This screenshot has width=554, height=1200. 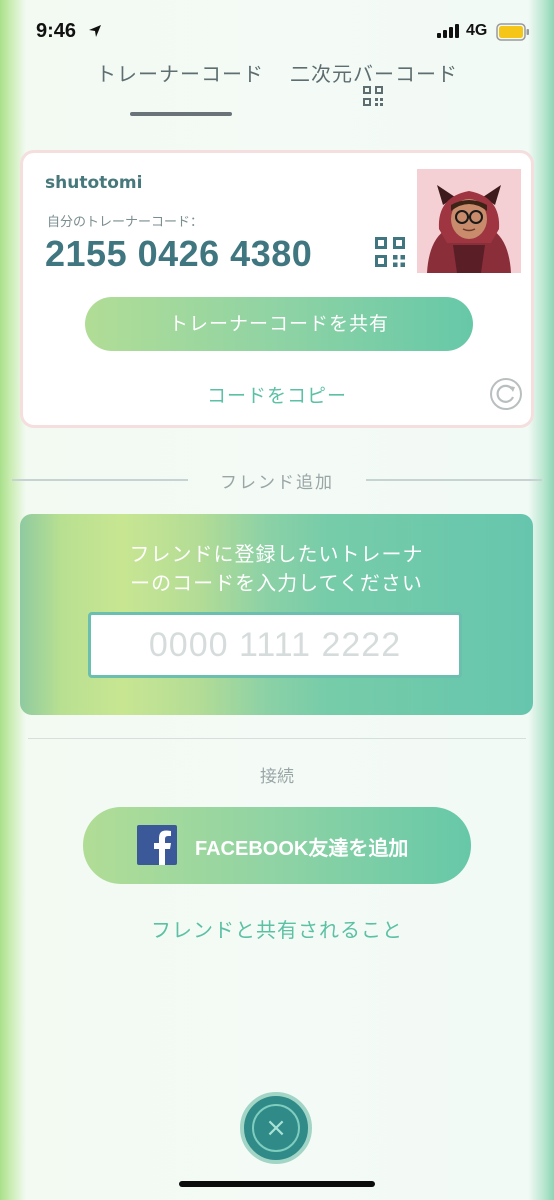 What do you see at coordinates (512, 32) in the screenshot?
I see `battery-icon` at bounding box center [512, 32].